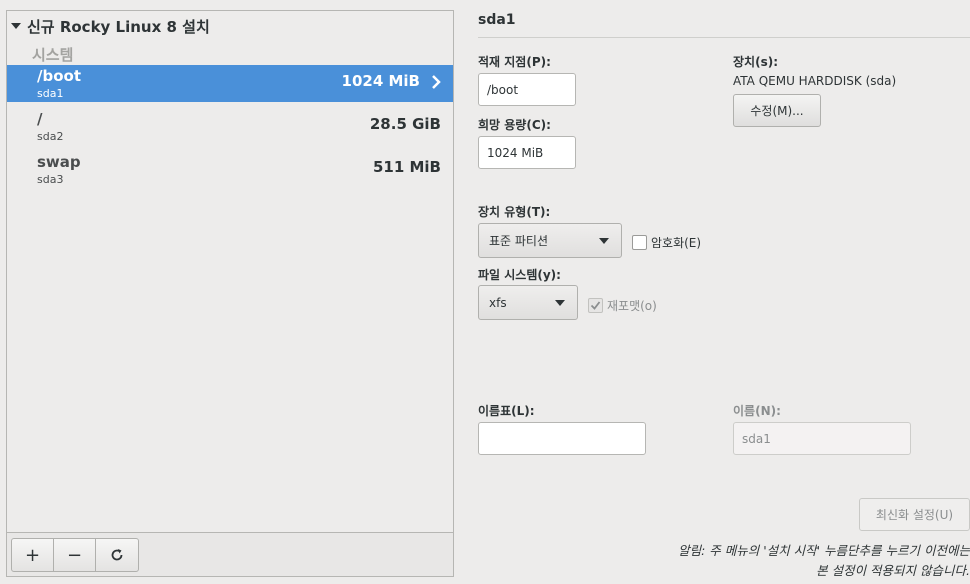  Describe the element at coordinates (639, 242) in the screenshot. I see `encrypt-checkbox` at that location.